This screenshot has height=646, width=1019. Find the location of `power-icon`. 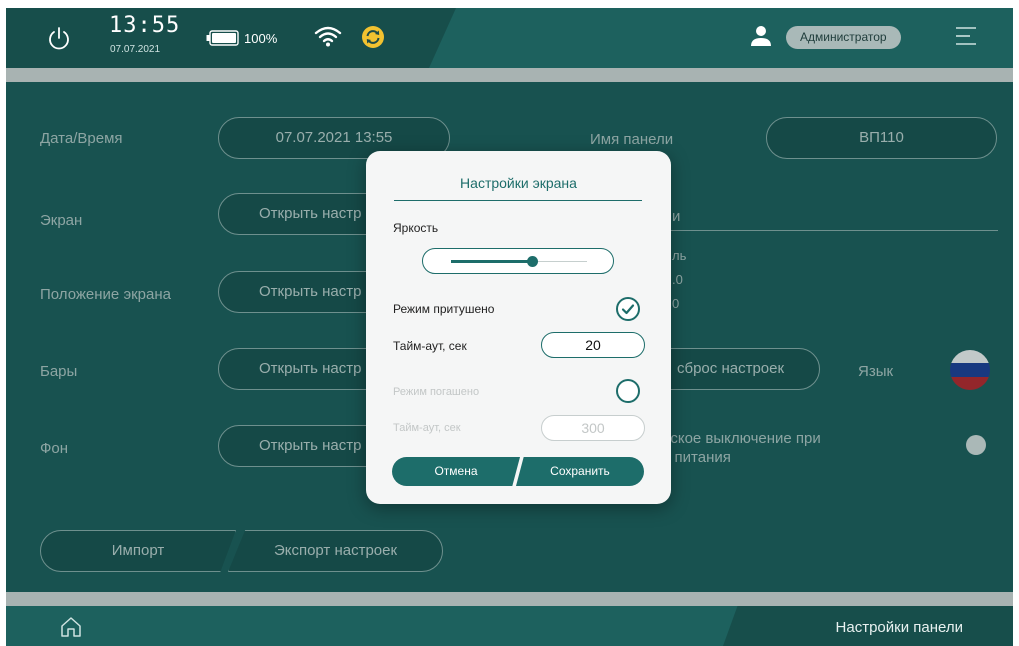

power-icon is located at coordinates (59, 39).